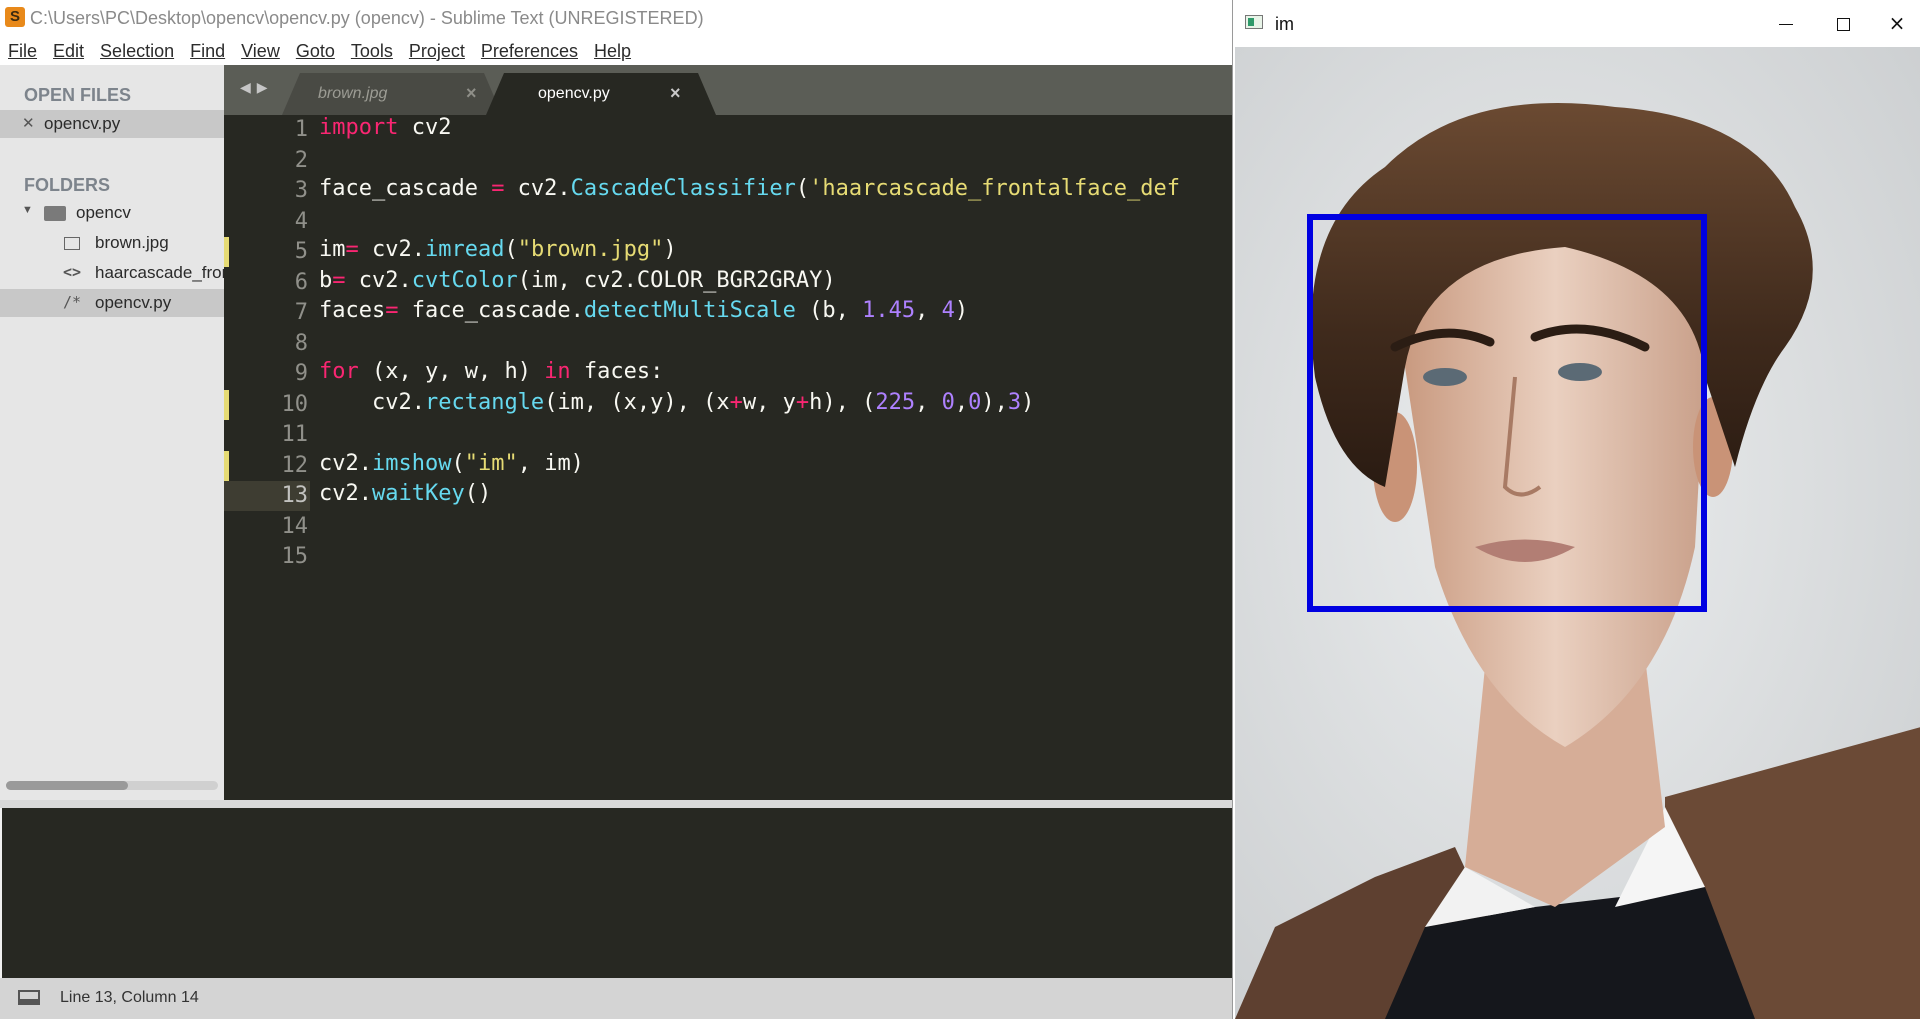  Describe the element at coordinates (529, 51) in the screenshot. I see `menu-preferences: Preferences` at that location.